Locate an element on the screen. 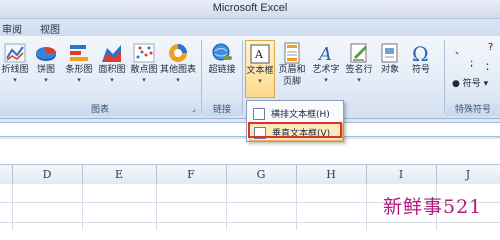 The image size is (500, 240). header-footer-button: 页眉和 页脚 is located at coordinates (292, 69).